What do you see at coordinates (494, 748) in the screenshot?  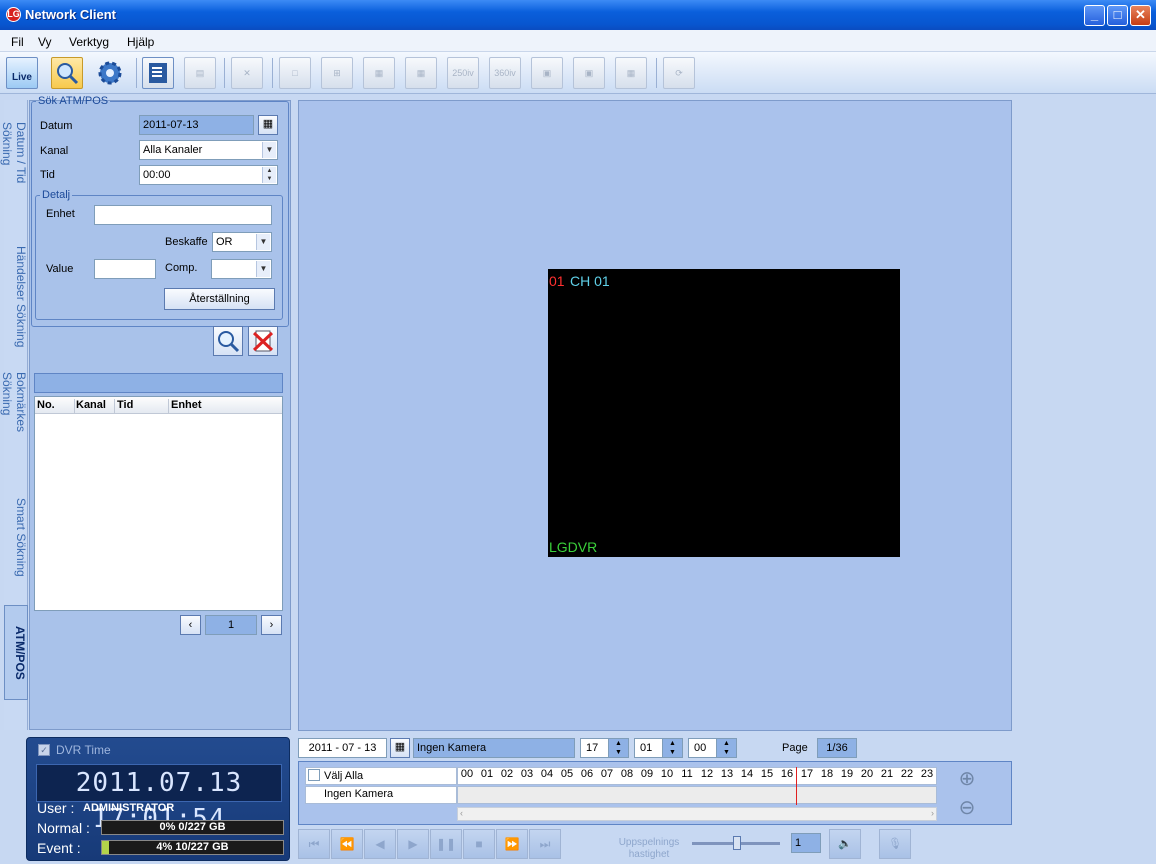 I see `camera-select: Ingen Kamera` at bounding box center [494, 748].